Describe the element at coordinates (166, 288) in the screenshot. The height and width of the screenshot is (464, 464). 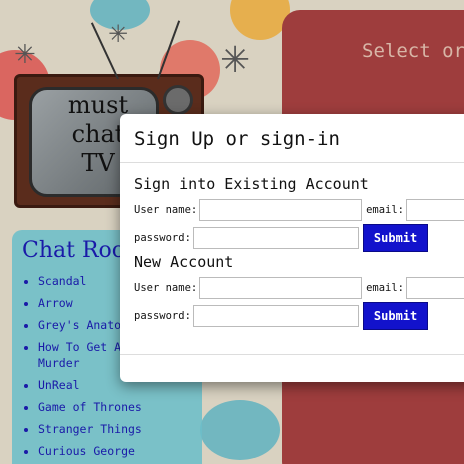
I see `signup-username-label: User name:` at that location.